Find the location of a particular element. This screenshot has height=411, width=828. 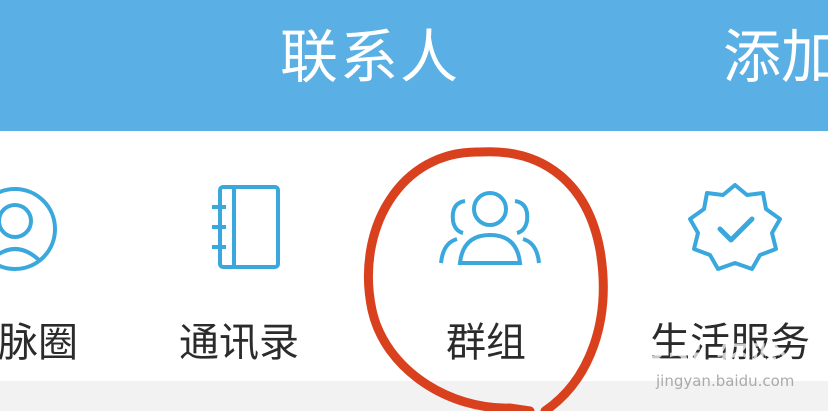

verified-badge-icon is located at coordinates (735, 229).